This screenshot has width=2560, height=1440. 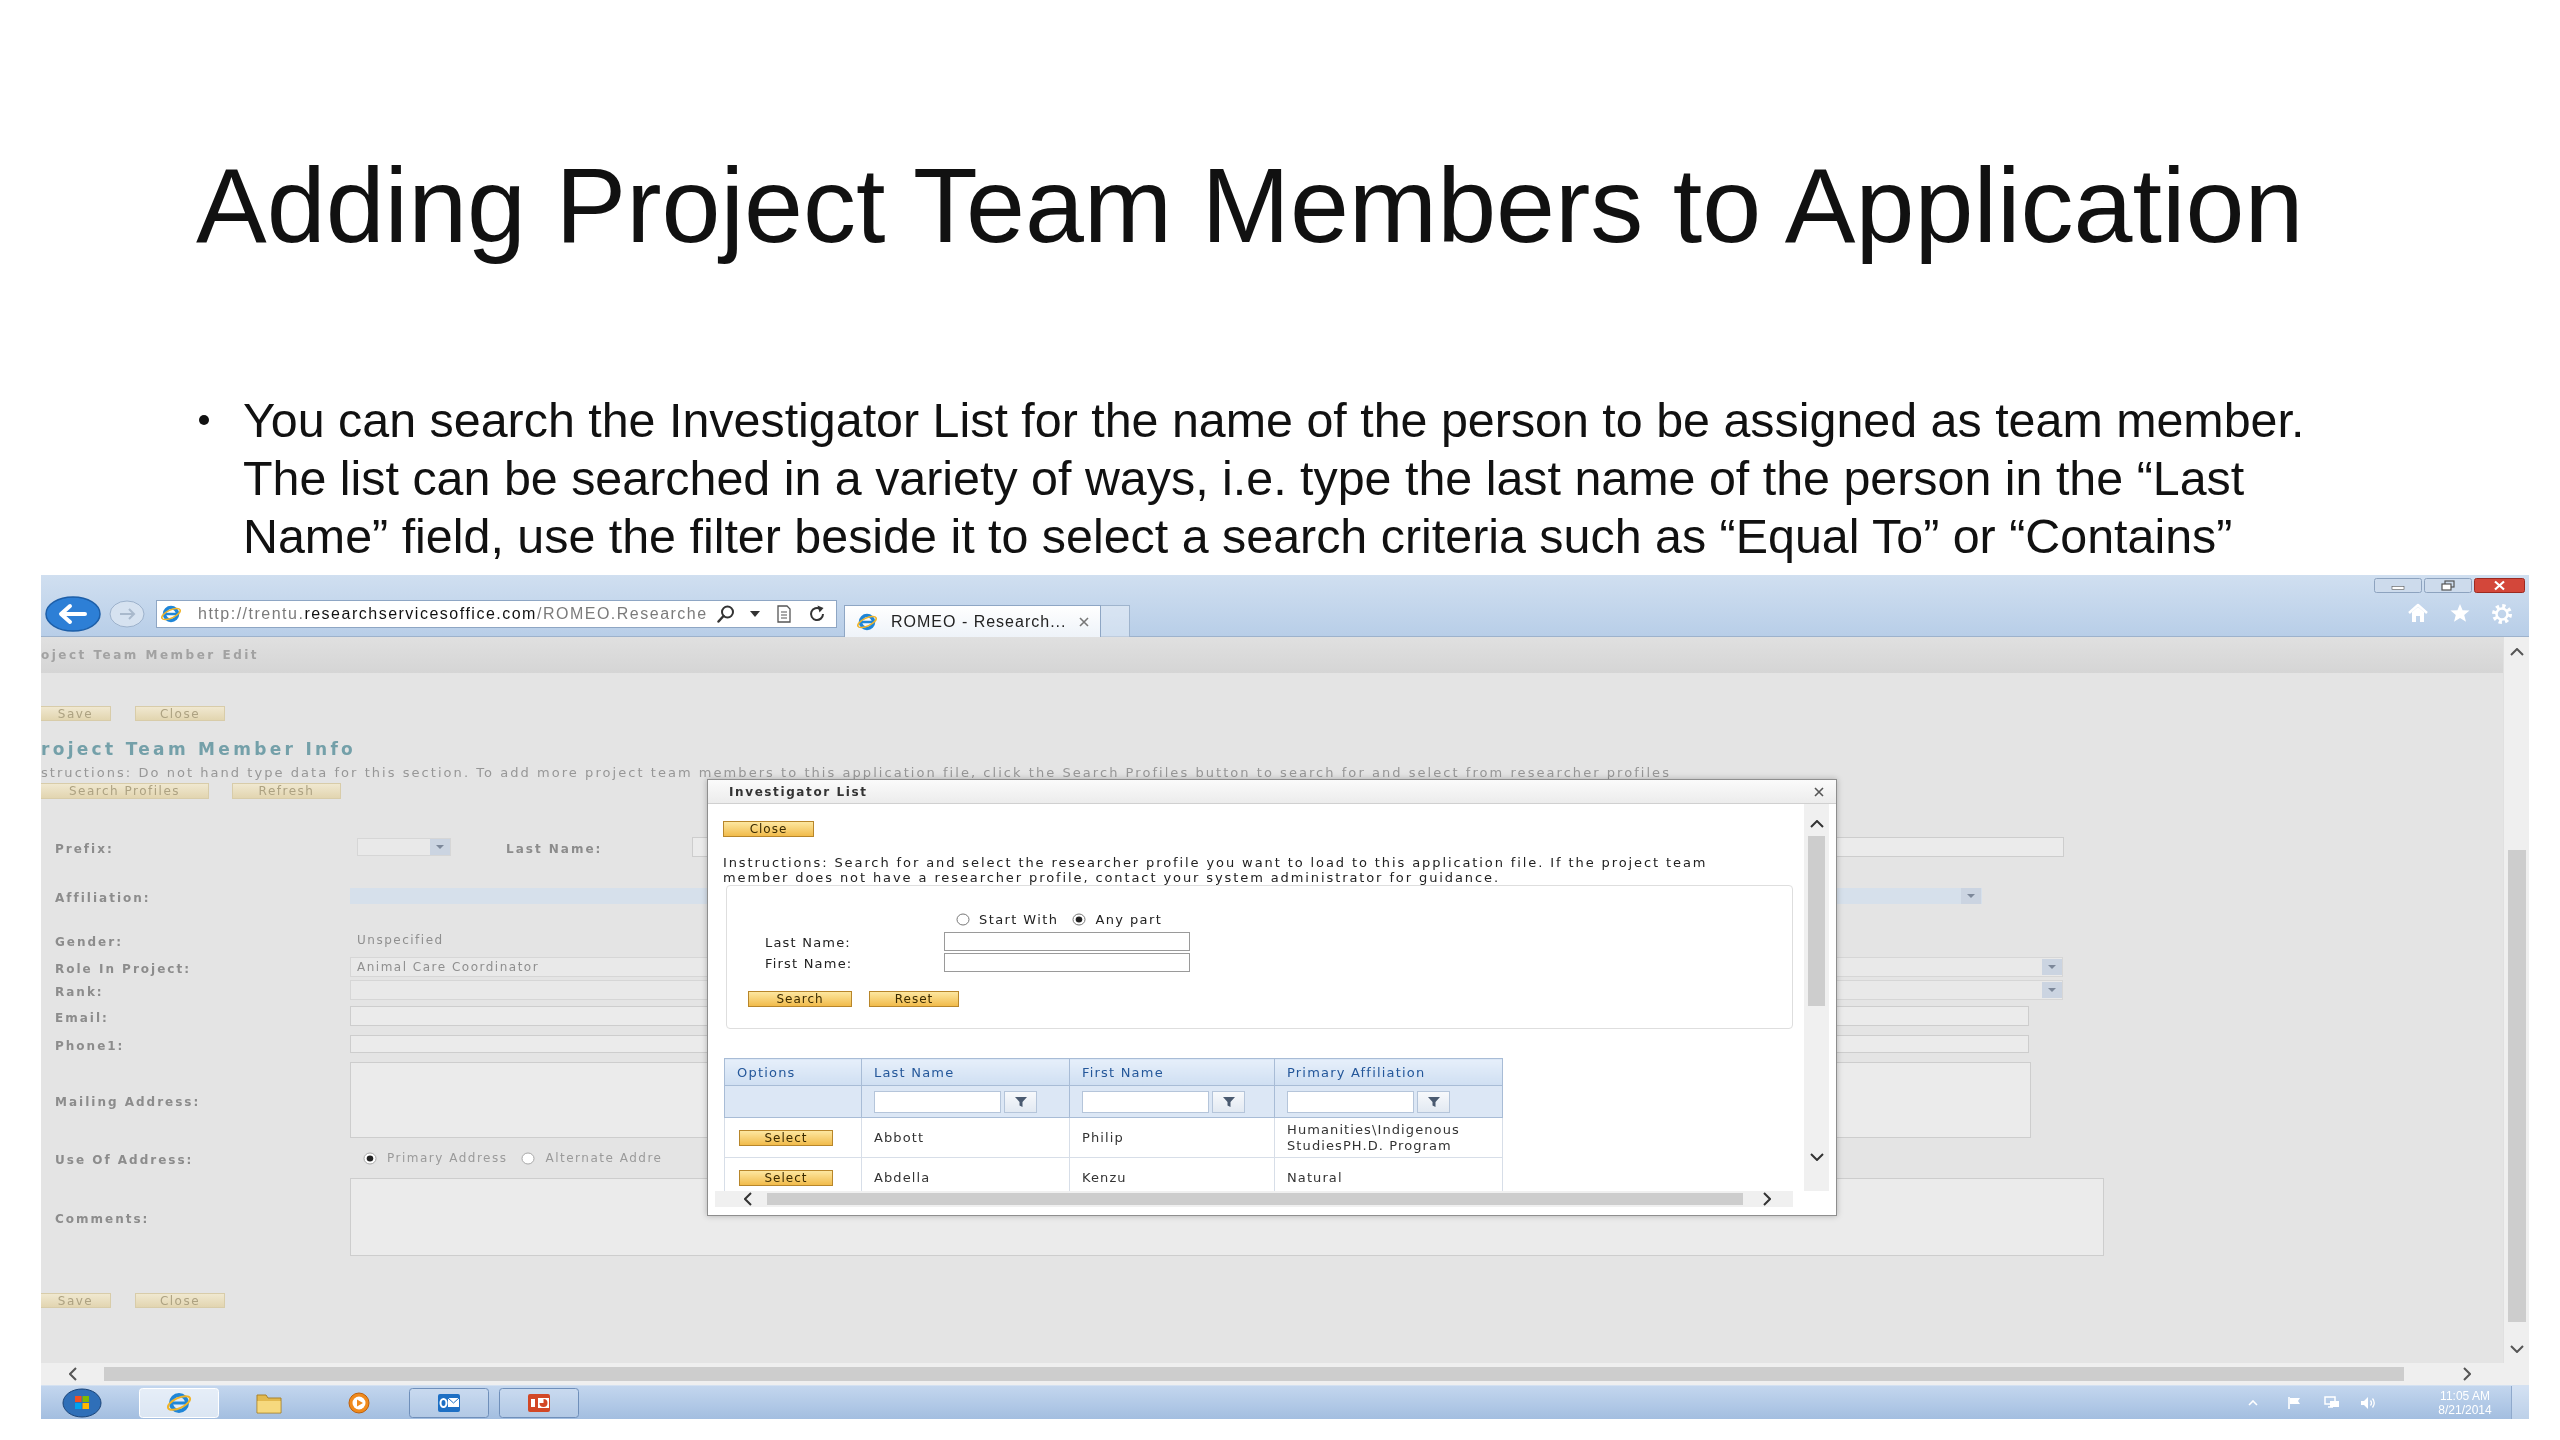 What do you see at coordinates (793, 1072) in the screenshot?
I see `column-header: Options` at bounding box center [793, 1072].